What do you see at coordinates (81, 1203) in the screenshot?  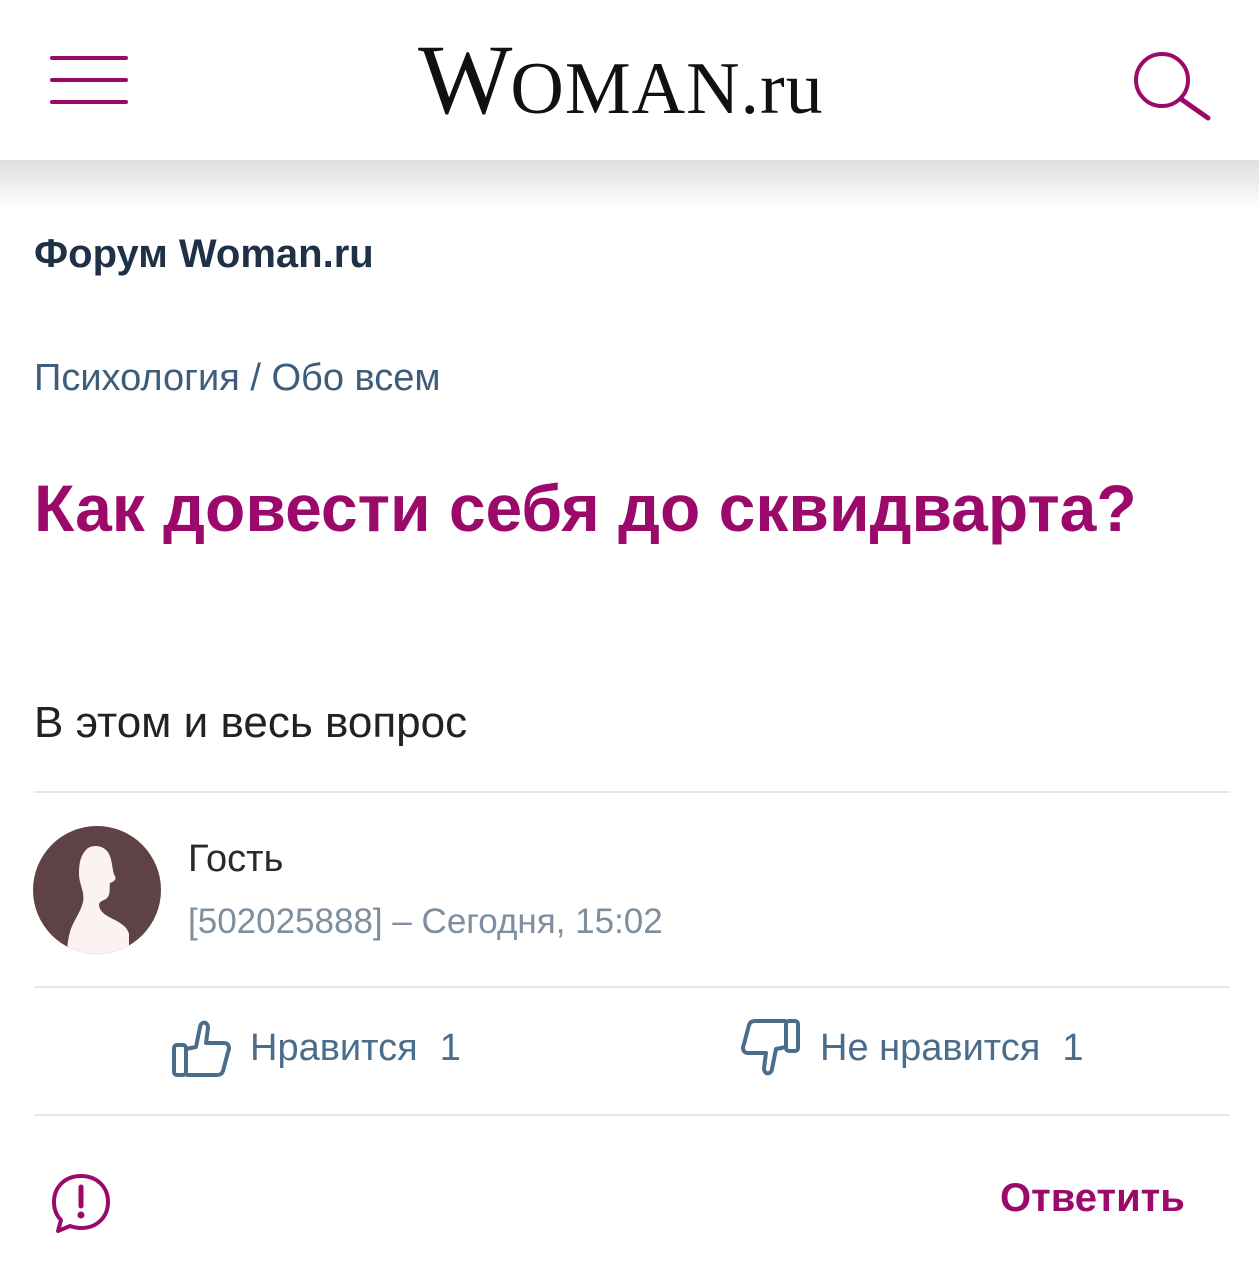 I see `report-icon` at bounding box center [81, 1203].